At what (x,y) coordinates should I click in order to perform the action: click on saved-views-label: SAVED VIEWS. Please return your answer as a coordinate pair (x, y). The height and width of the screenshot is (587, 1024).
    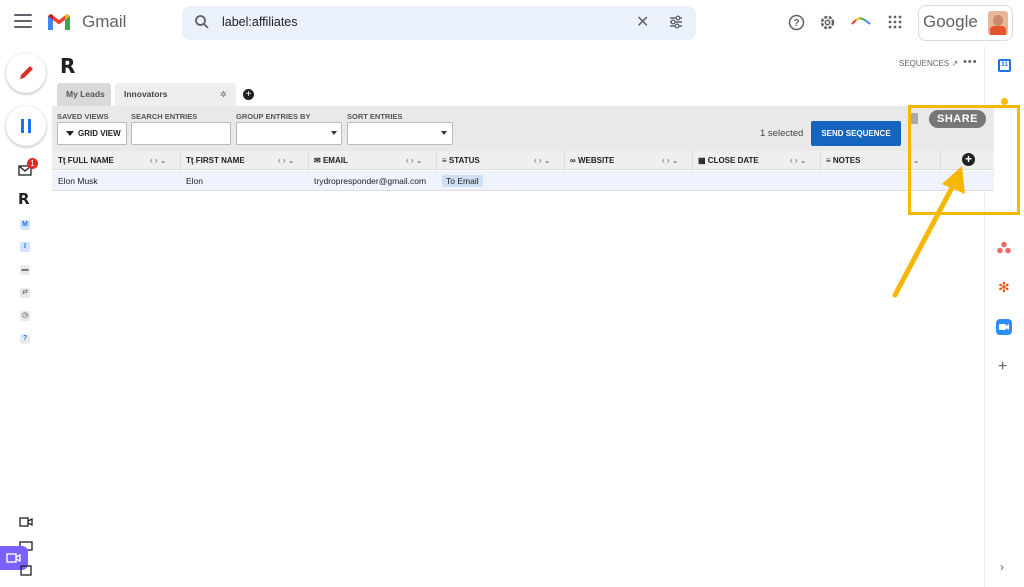
    Looking at the image, I should click on (83, 116).